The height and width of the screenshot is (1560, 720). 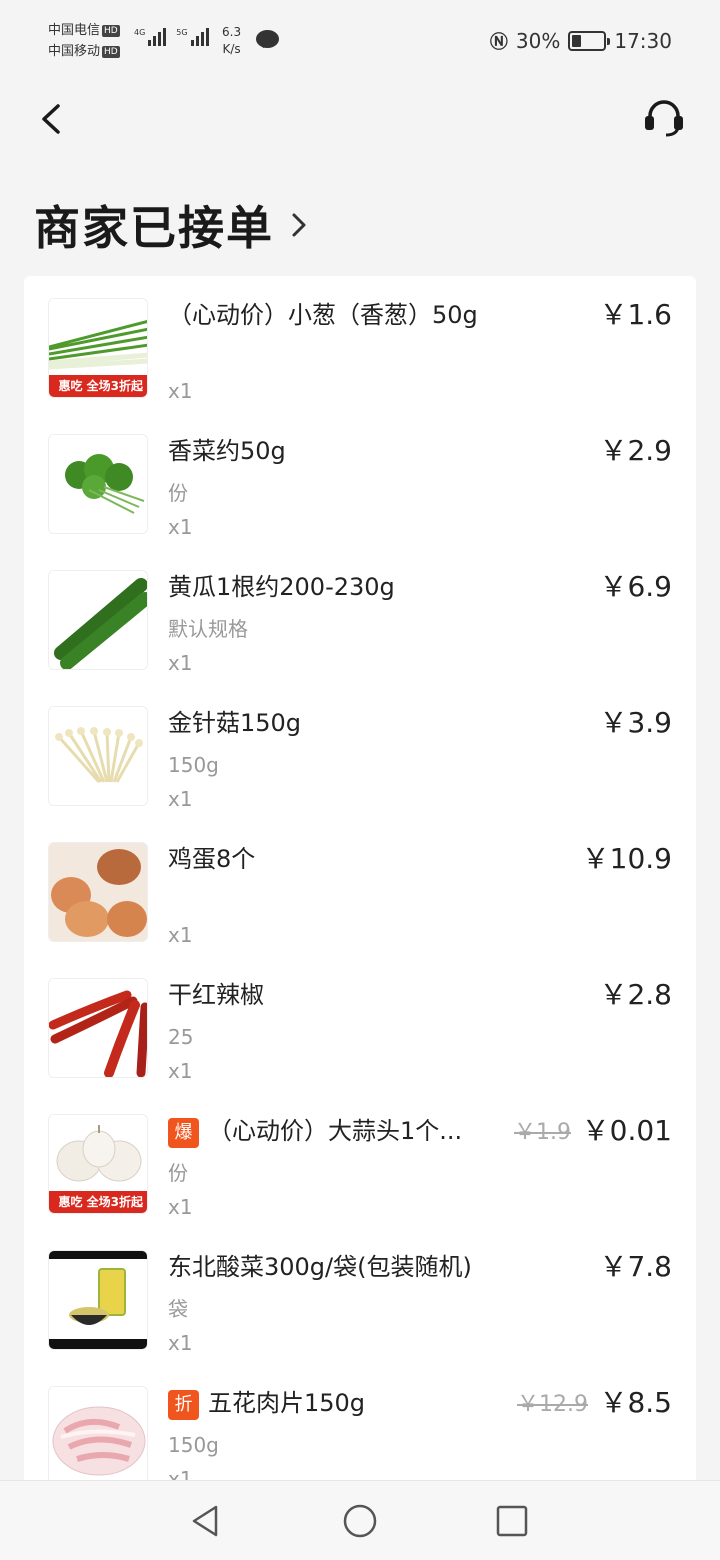 What do you see at coordinates (216, 995) in the screenshot?
I see `product-name: 干红辣椒` at bounding box center [216, 995].